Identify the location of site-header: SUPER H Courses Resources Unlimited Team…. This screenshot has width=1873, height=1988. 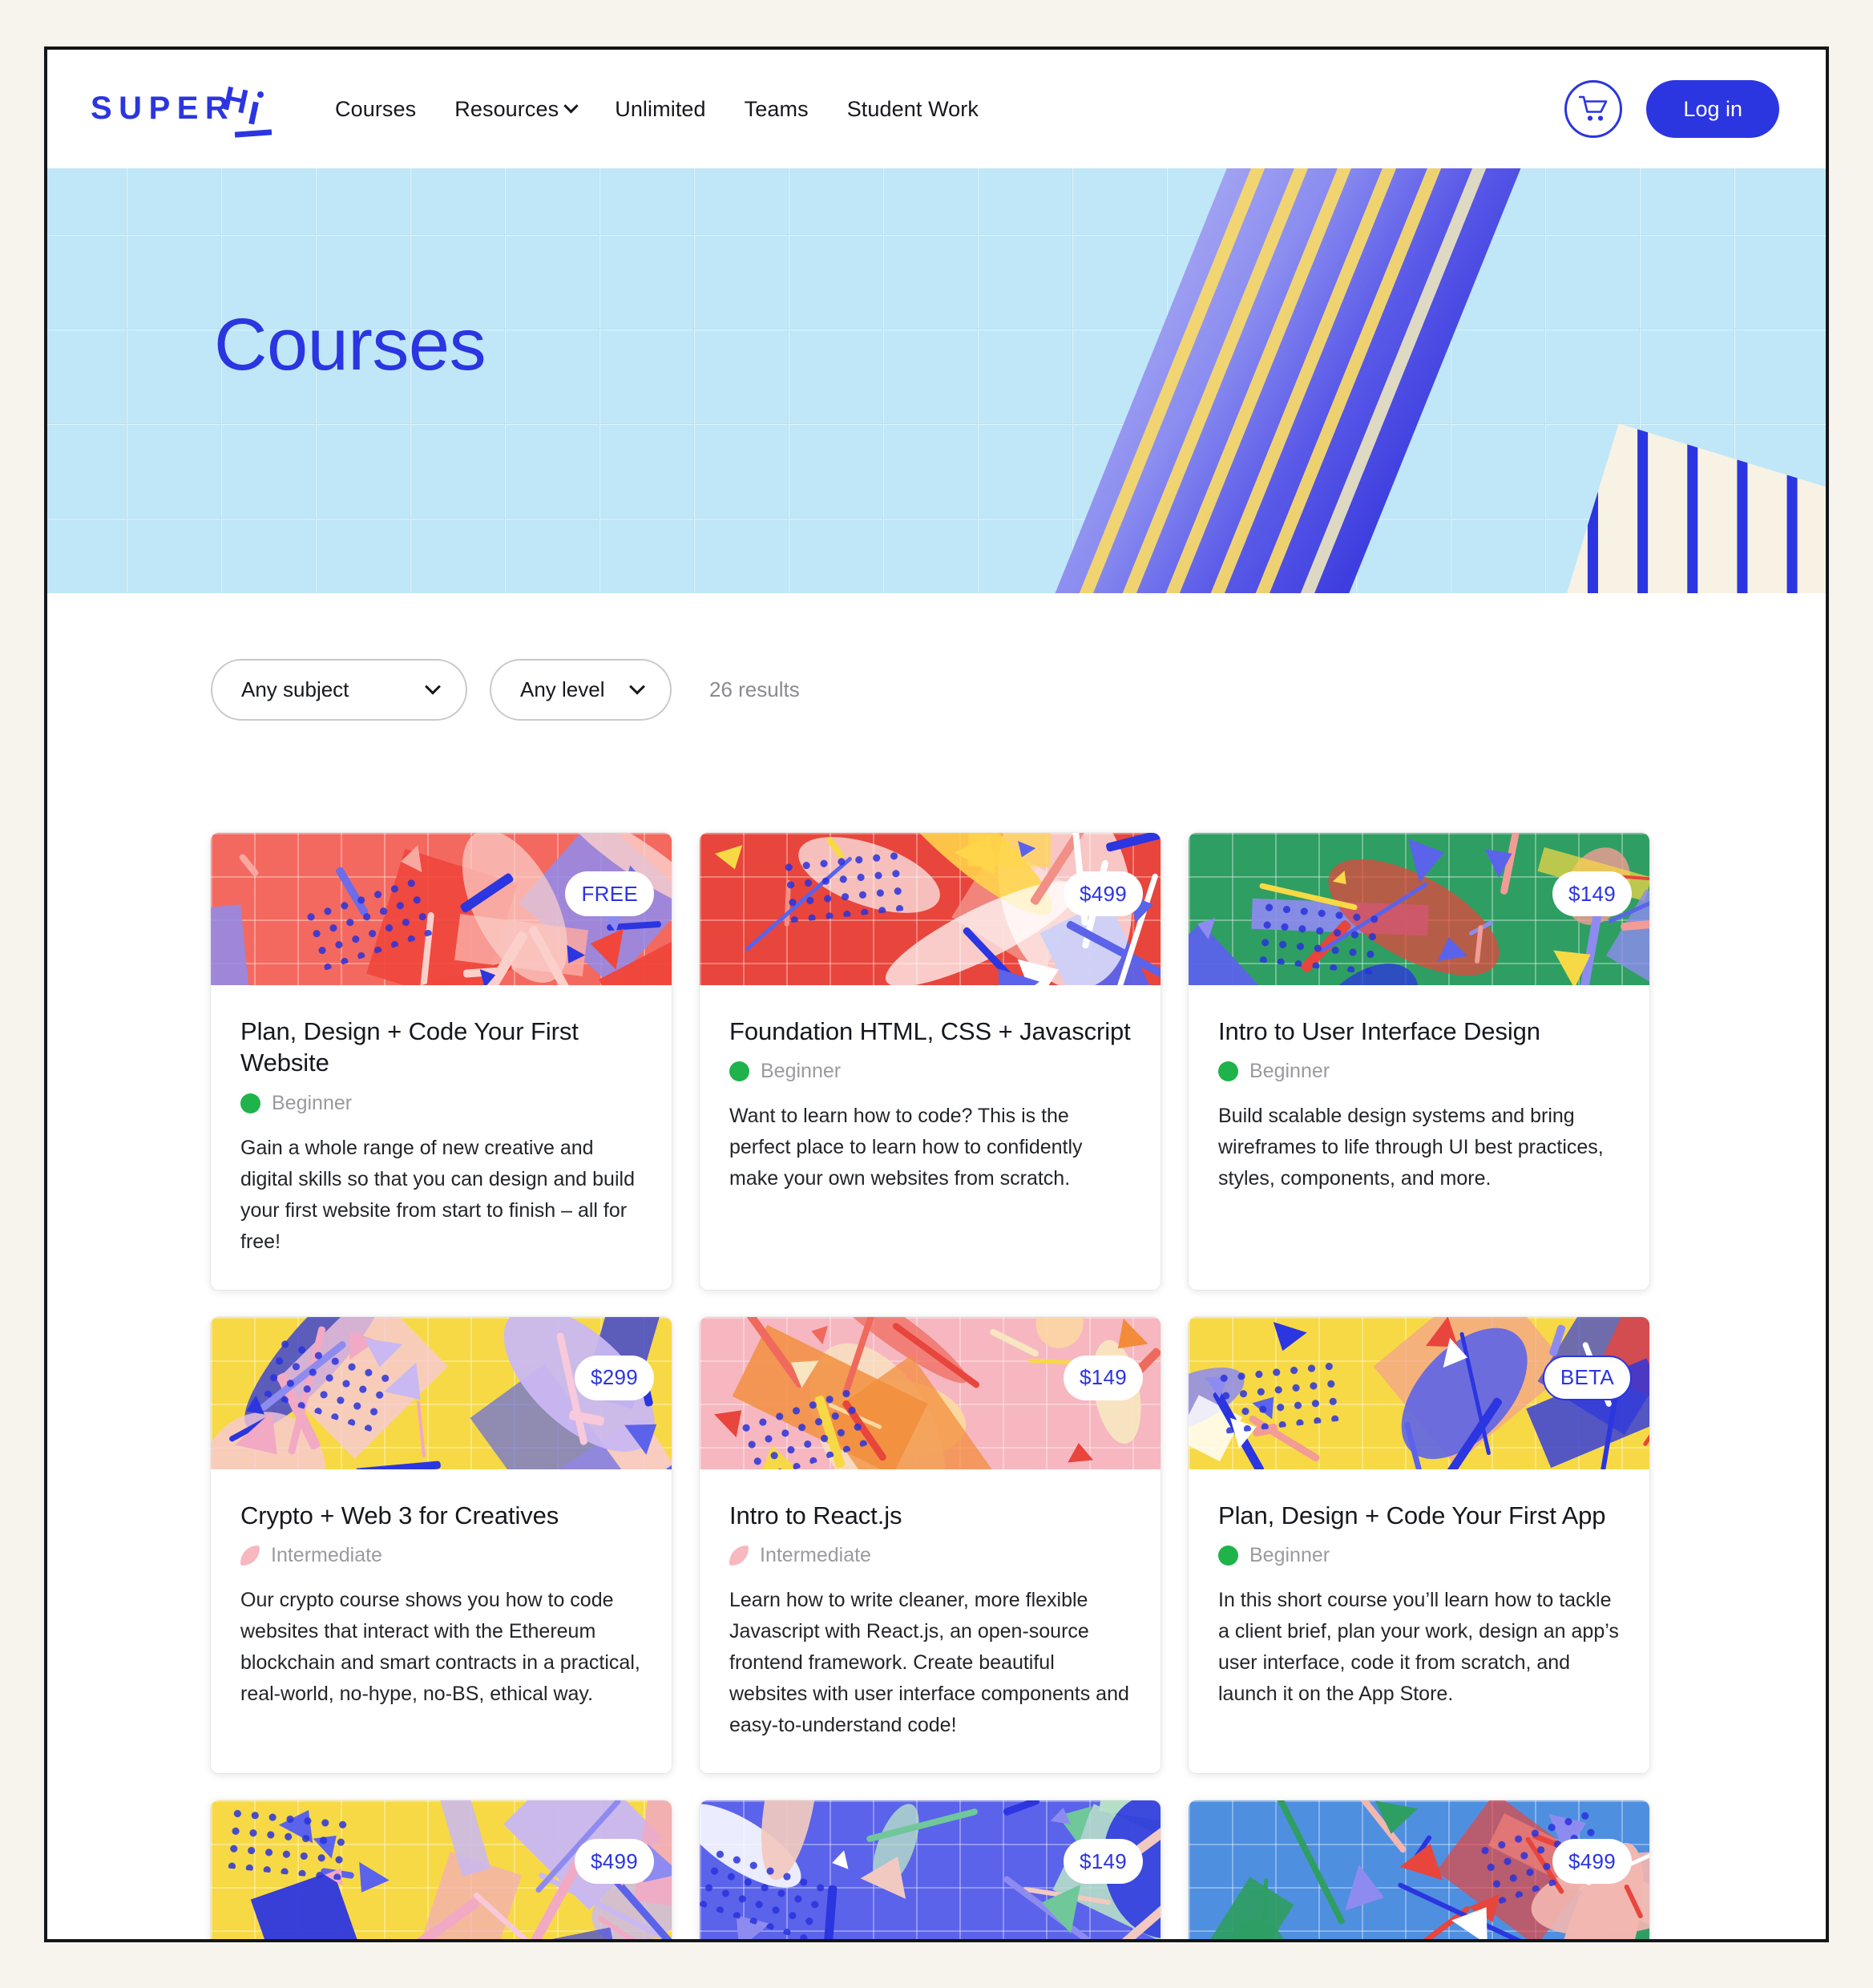
(936, 109).